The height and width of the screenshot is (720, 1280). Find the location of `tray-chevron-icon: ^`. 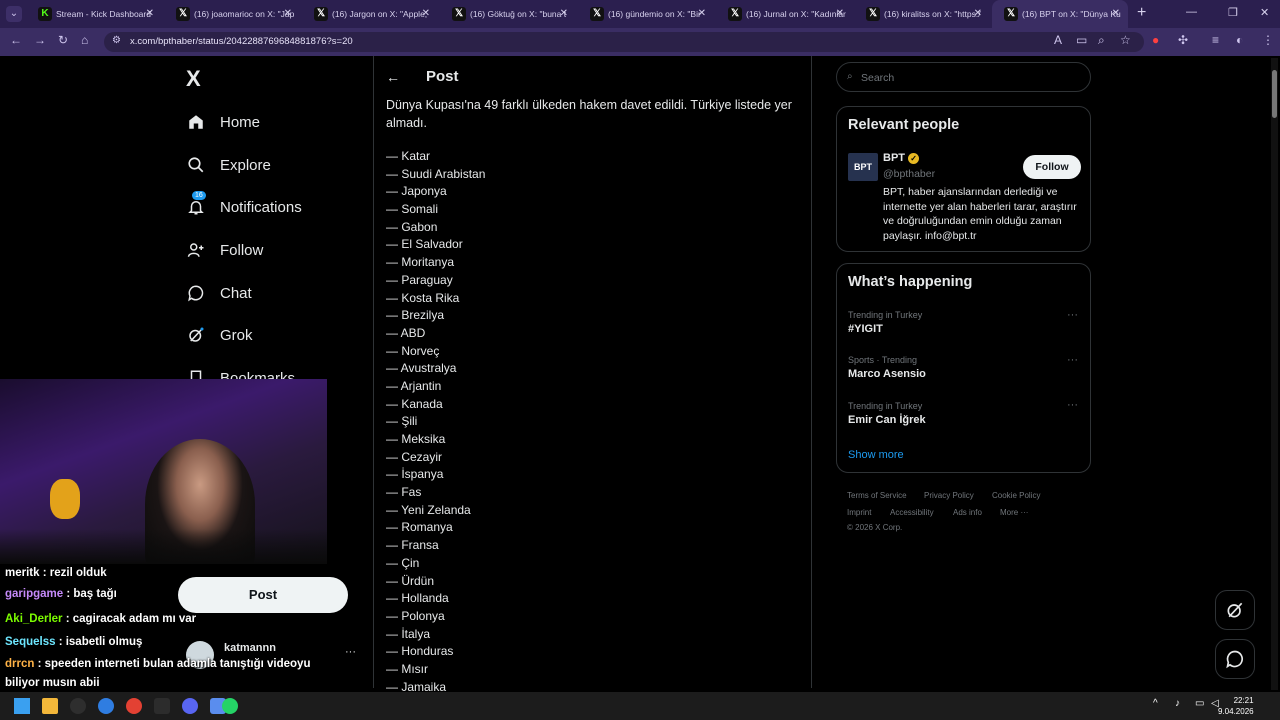

tray-chevron-icon: ^ is located at coordinates (1155, 703).